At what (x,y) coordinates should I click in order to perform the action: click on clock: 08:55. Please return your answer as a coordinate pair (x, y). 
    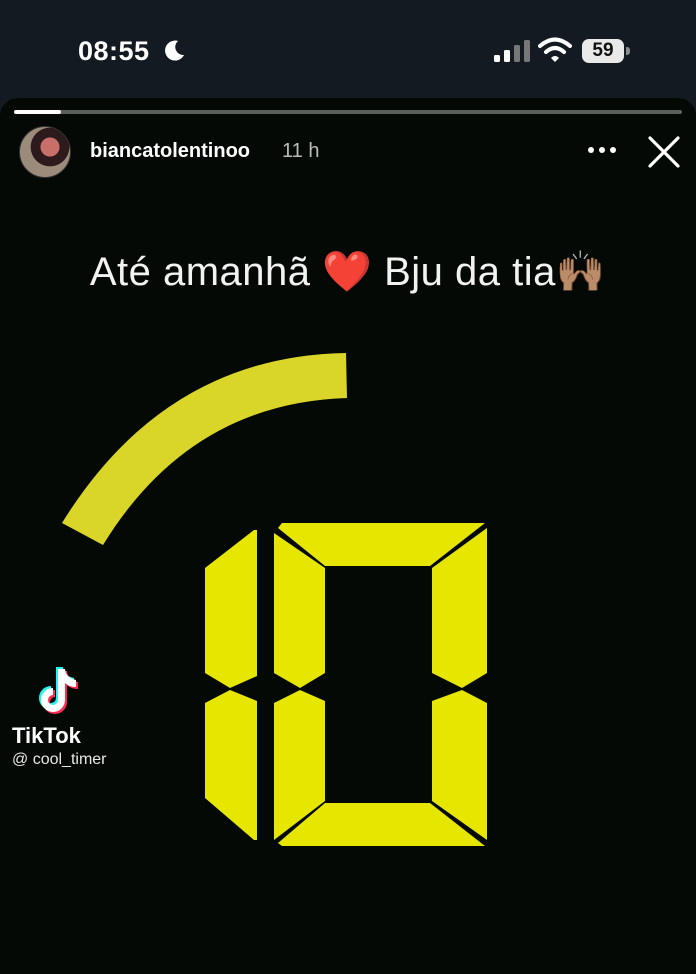
    Looking at the image, I should click on (114, 51).